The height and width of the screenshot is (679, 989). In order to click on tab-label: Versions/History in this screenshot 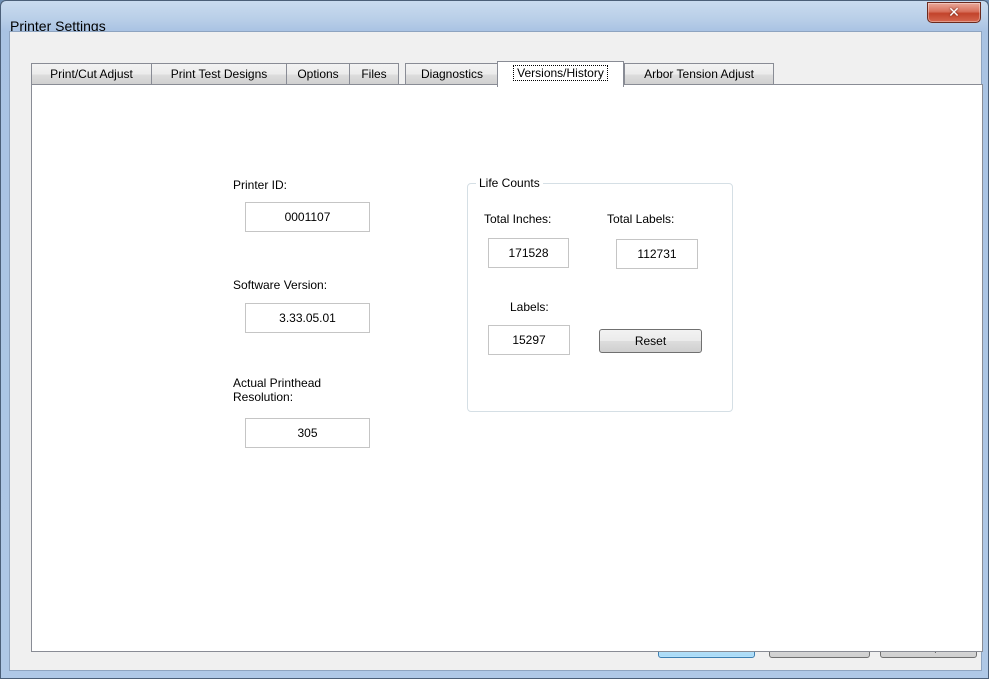, I will do `click(560, 73)`.